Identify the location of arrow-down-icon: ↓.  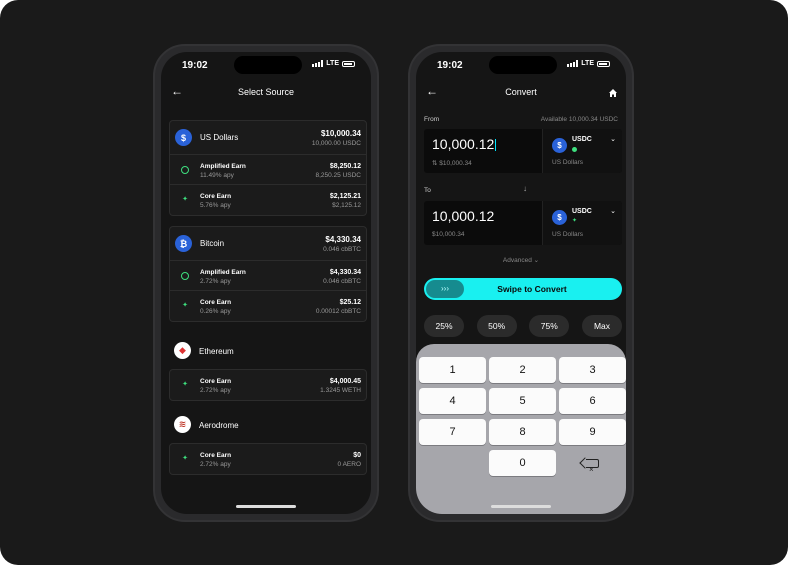
(525, 188).